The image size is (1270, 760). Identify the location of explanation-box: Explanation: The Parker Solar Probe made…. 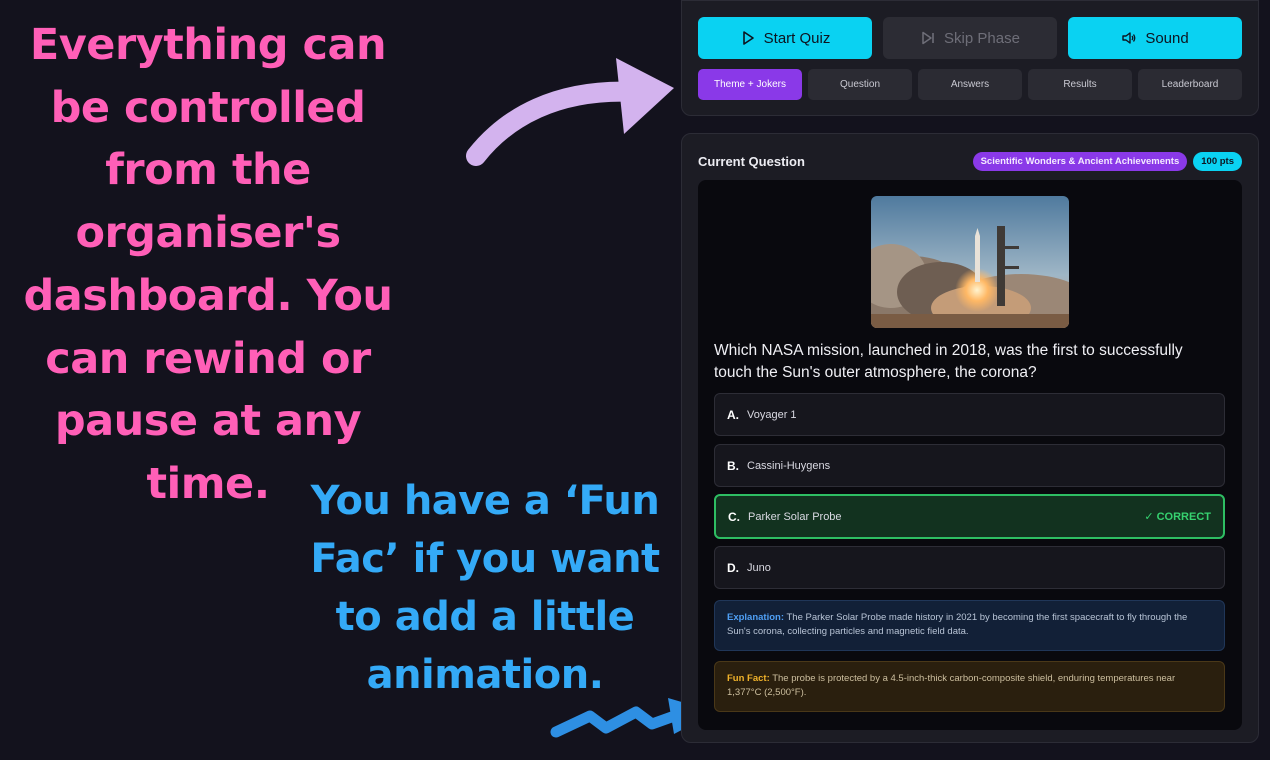
(969, 625).